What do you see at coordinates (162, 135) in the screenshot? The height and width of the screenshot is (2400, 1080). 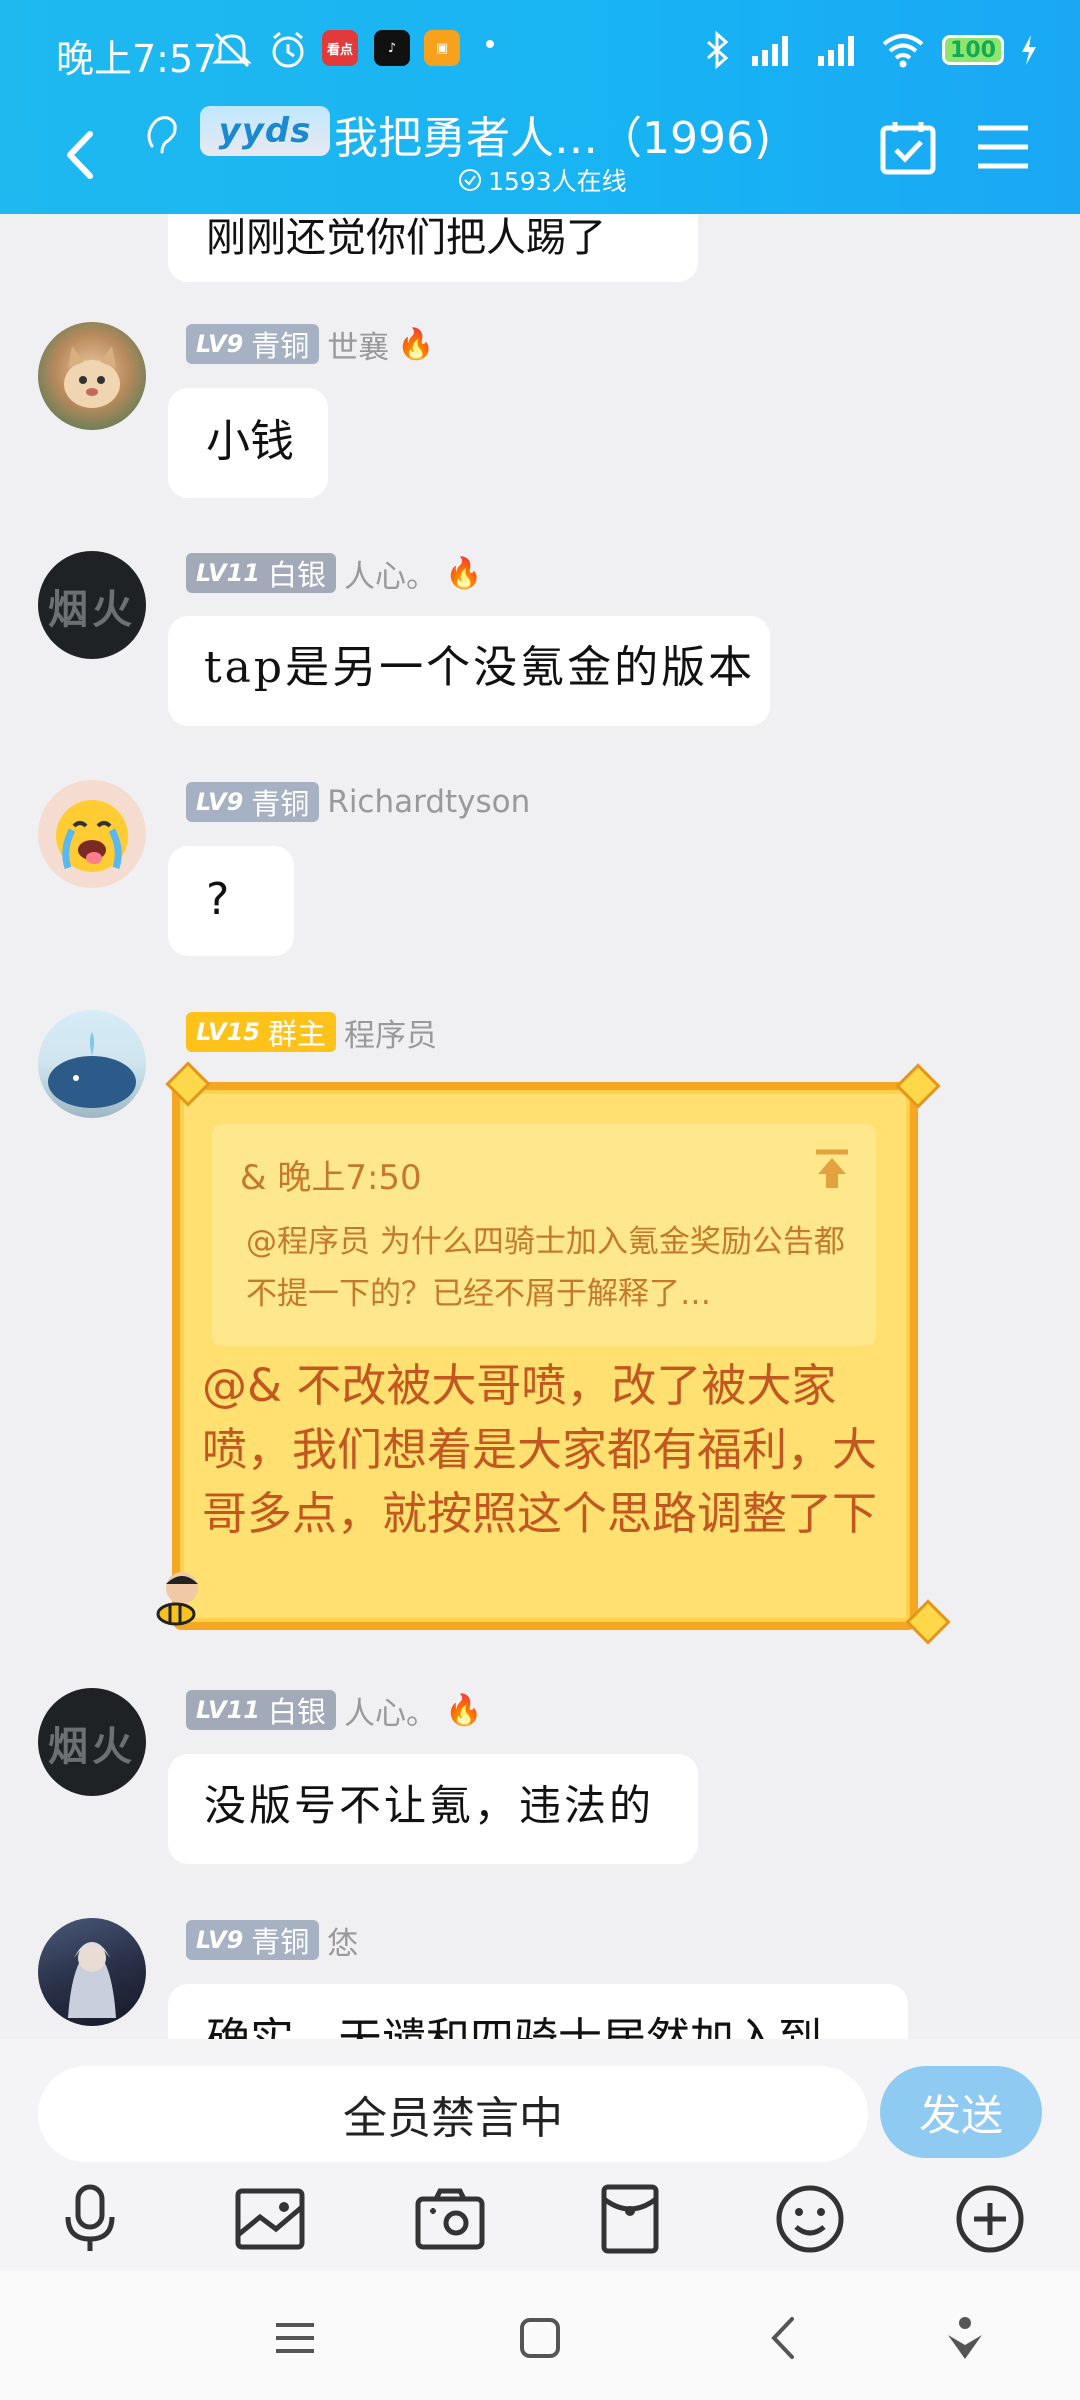 I see `ear-mode-icon` at bounding box center [162, 135].